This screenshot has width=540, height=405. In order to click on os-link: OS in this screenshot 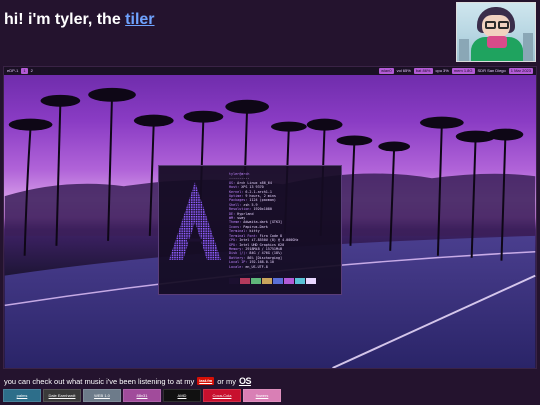, I will do `click(245, 381)`.